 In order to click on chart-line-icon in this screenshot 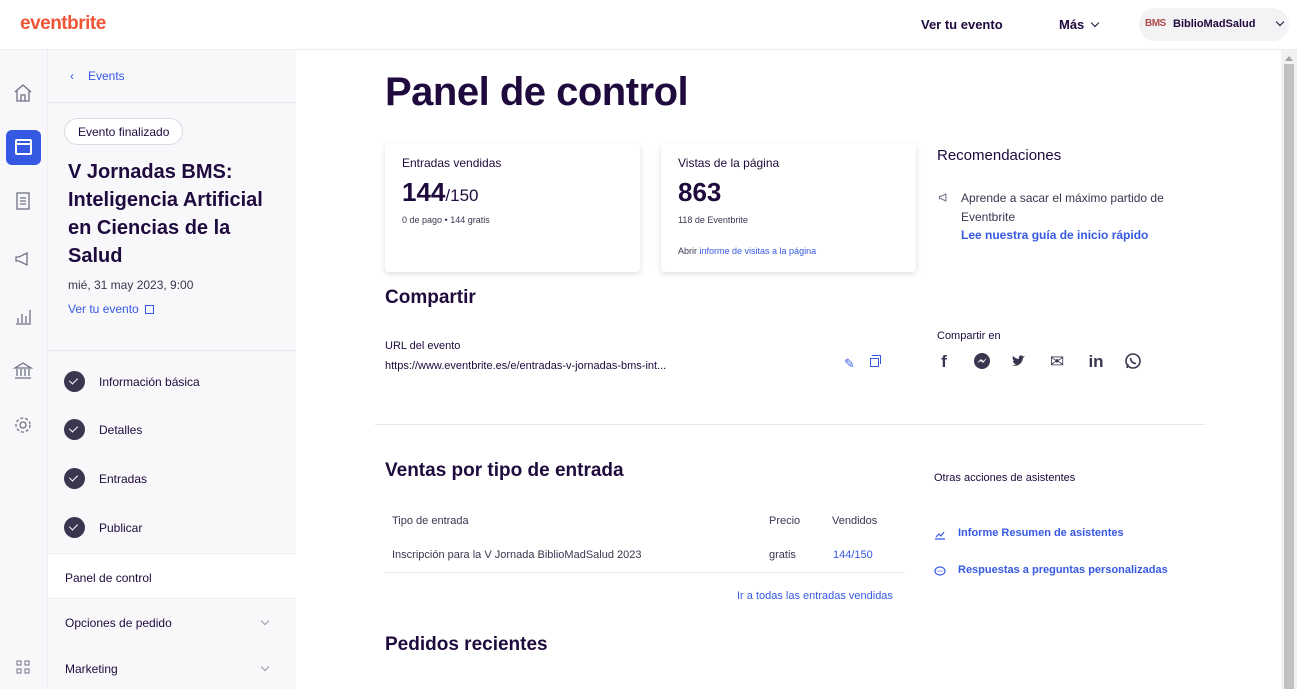, I will do `click(940, 535)`.